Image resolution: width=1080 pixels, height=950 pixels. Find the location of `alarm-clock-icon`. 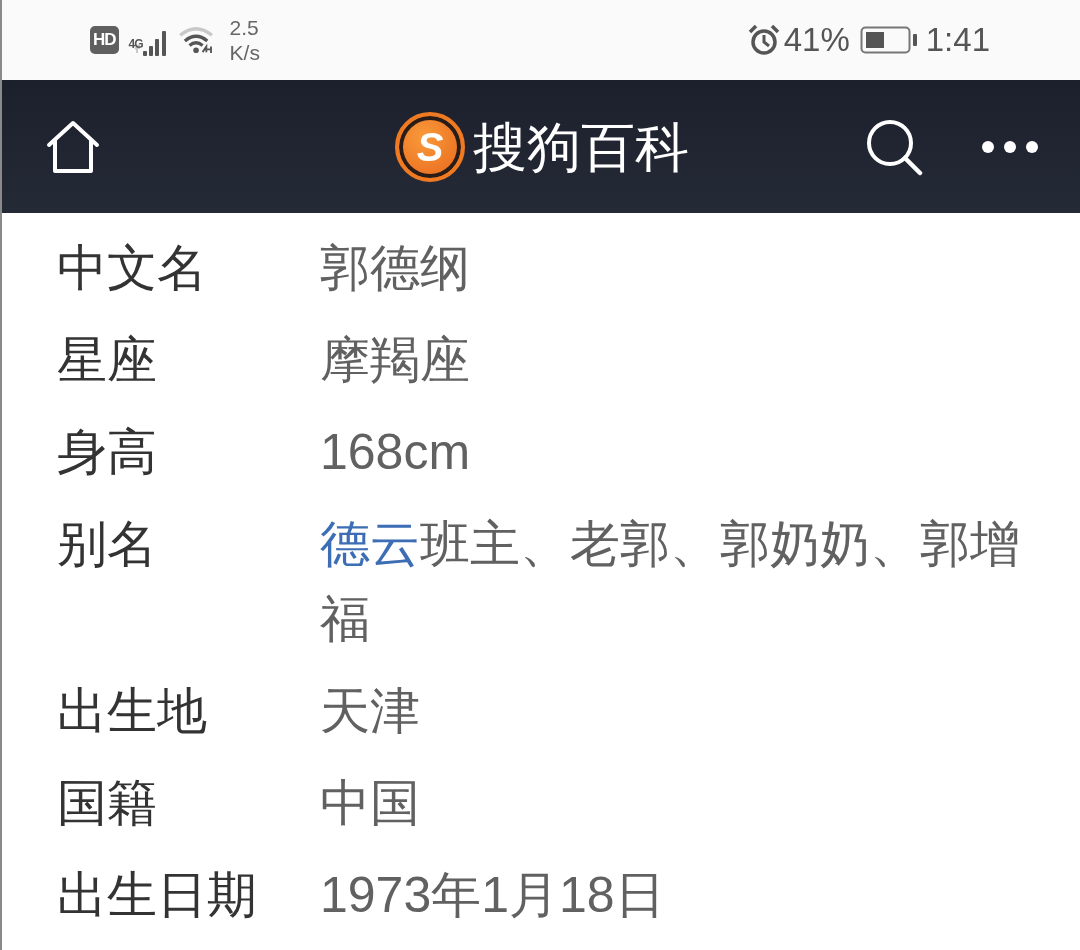

alarm-clock-icon is located at coordinates (763, 40).